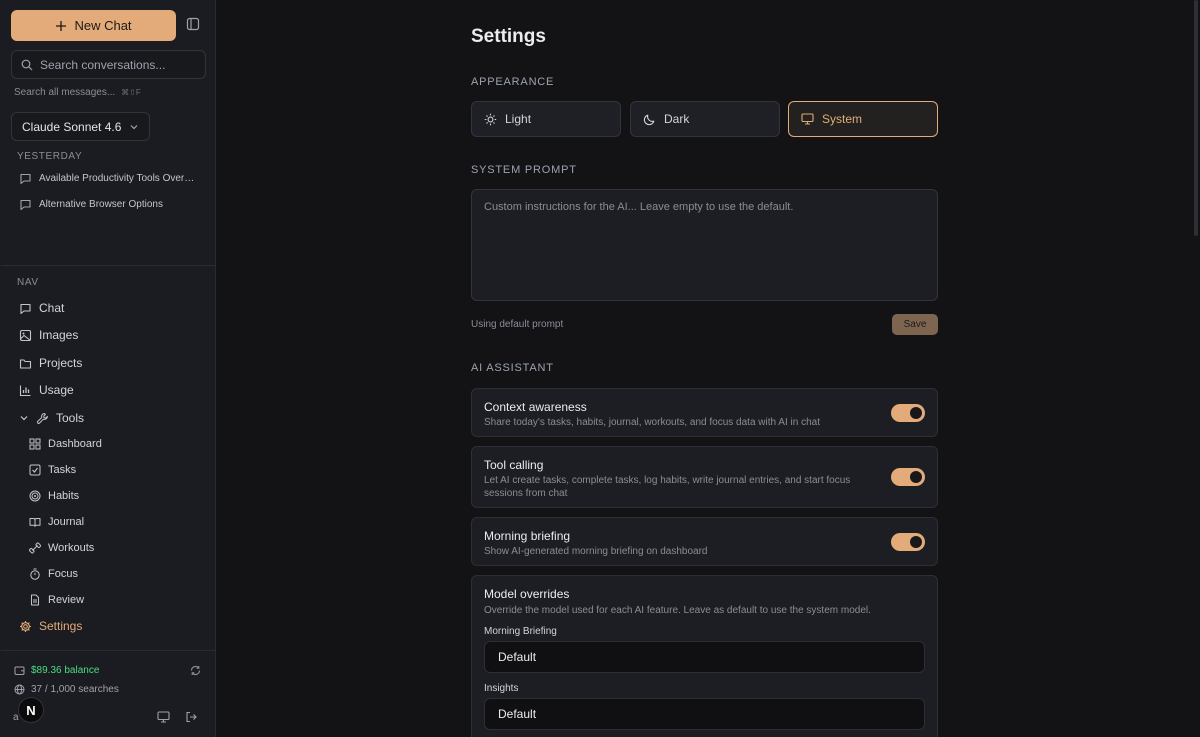  Describe the element at coordinates (35, 574) in the screenshot. I see `timer-icon` at that location.